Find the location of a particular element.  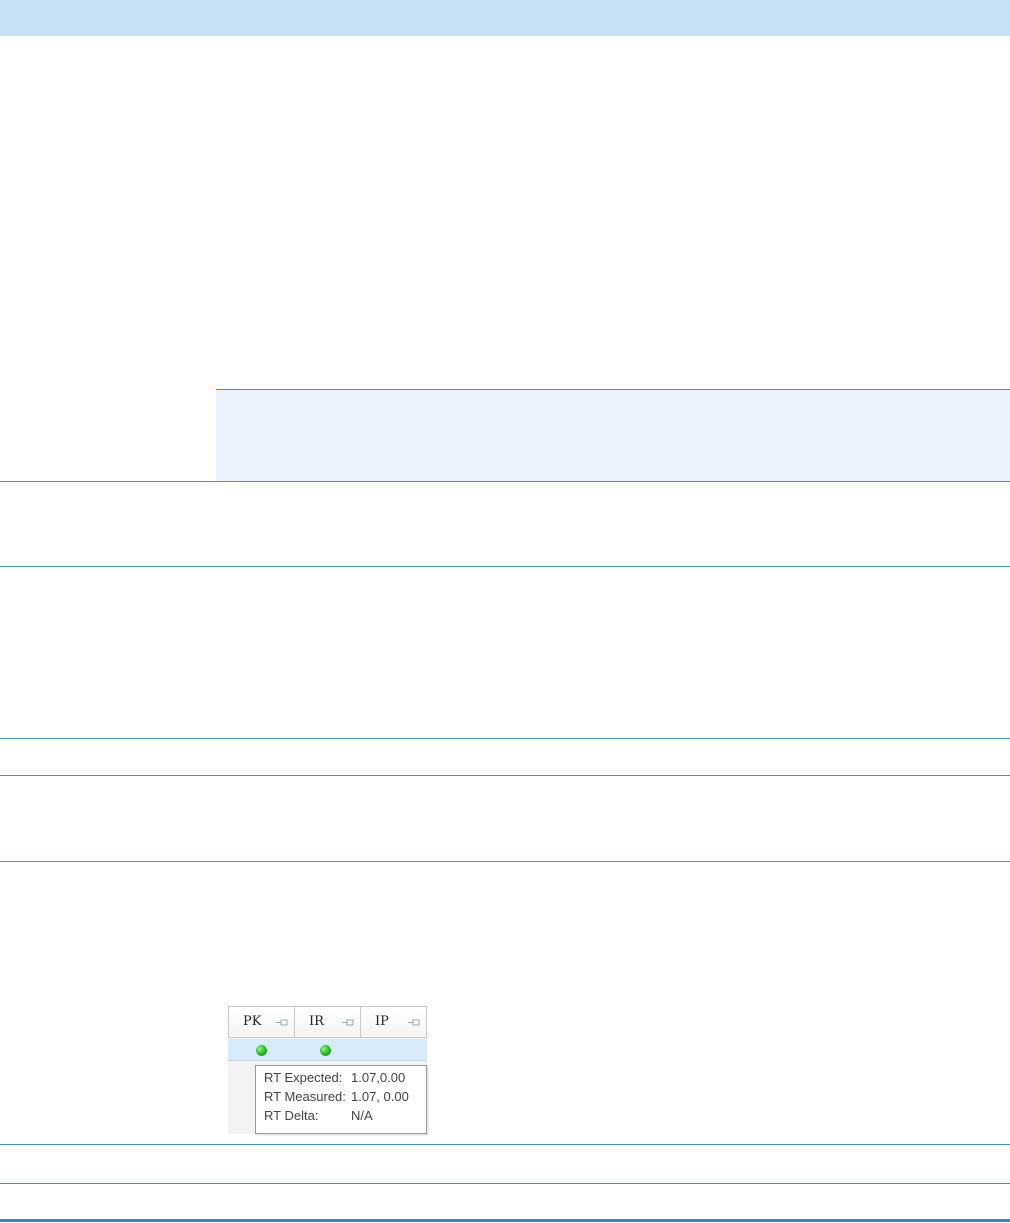

tooltip-row: RT Expected: 1.07,0.00 is located at coordinates (345, 1079).